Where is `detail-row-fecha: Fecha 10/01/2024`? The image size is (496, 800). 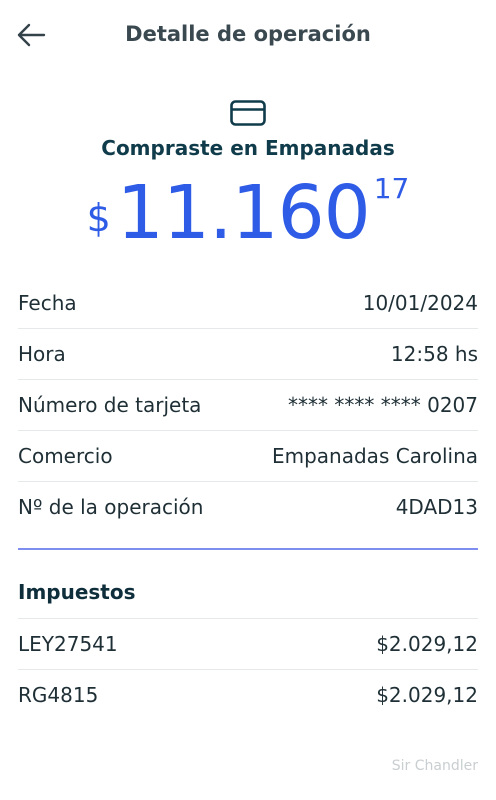 detail-row-fecha: Fecha 10/01/2024 is located at coordinates (248, 303).